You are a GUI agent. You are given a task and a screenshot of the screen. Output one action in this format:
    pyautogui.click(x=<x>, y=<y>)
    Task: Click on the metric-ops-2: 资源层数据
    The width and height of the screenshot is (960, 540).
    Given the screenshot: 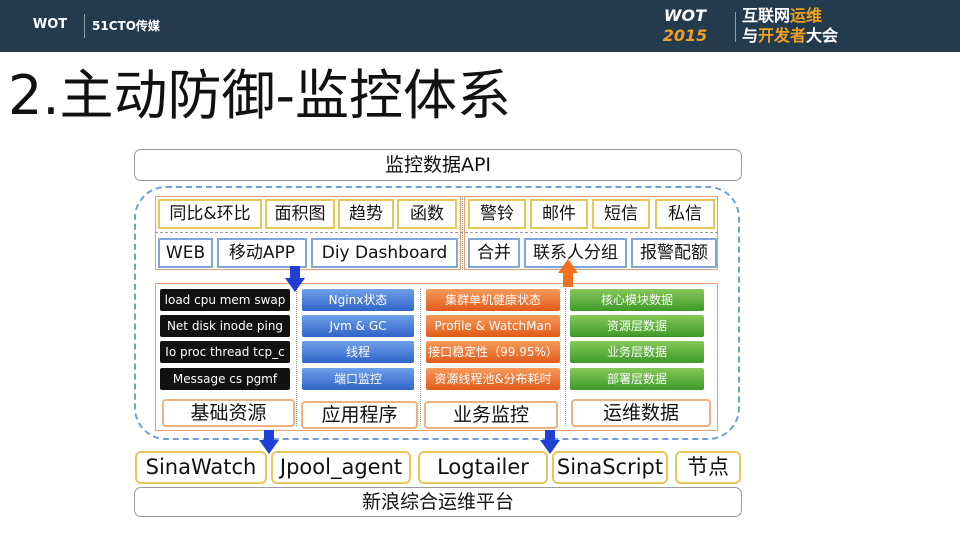 What is the action you would take?
    pyautogui.click(x=637, y=326)
    